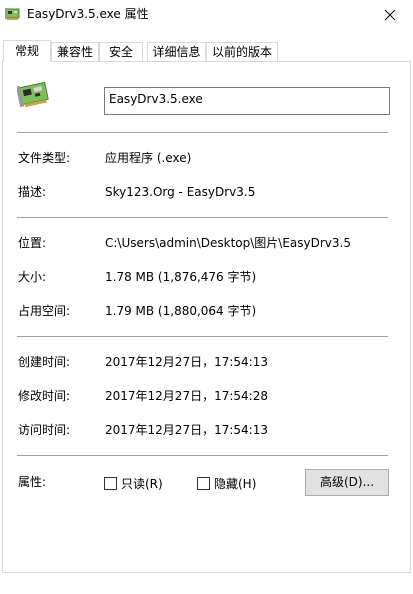  Describe the element at coordinates (206, 15) in the screenshot. I see `title-bar: EasyDrv3.5.exe 属性` at that location.